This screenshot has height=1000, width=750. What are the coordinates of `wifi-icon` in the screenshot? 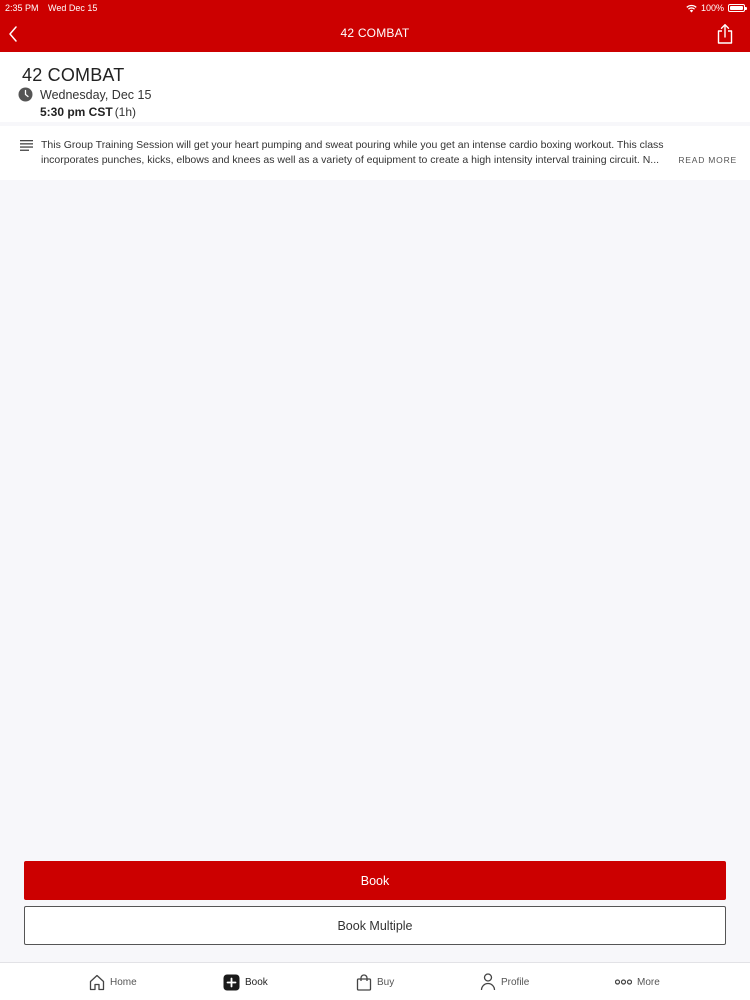 It's located at (691, 8).